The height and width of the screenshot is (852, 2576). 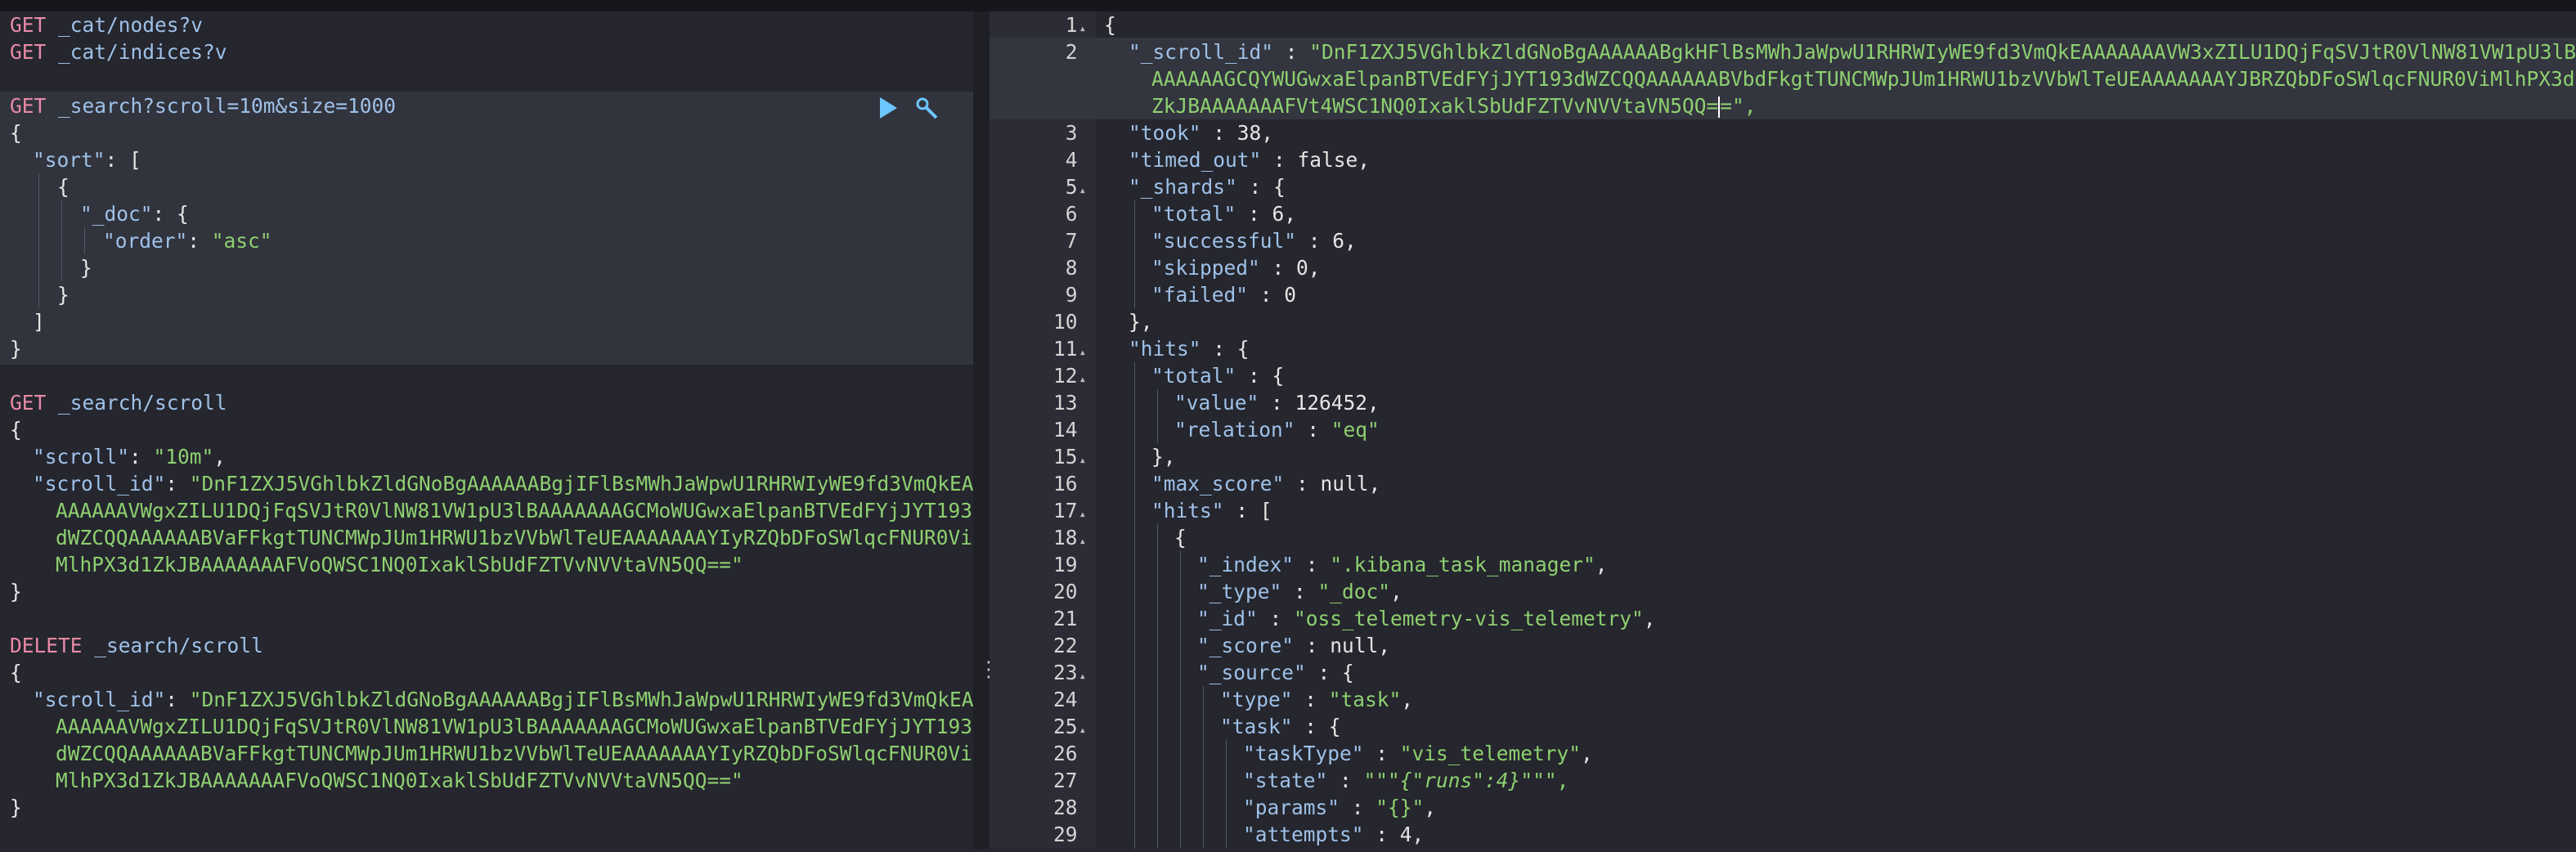 What do you see at coordinates (1069, 727) in the screenshot?
I see `line-number: 25 ▴` at bounding box center [1069, 727].